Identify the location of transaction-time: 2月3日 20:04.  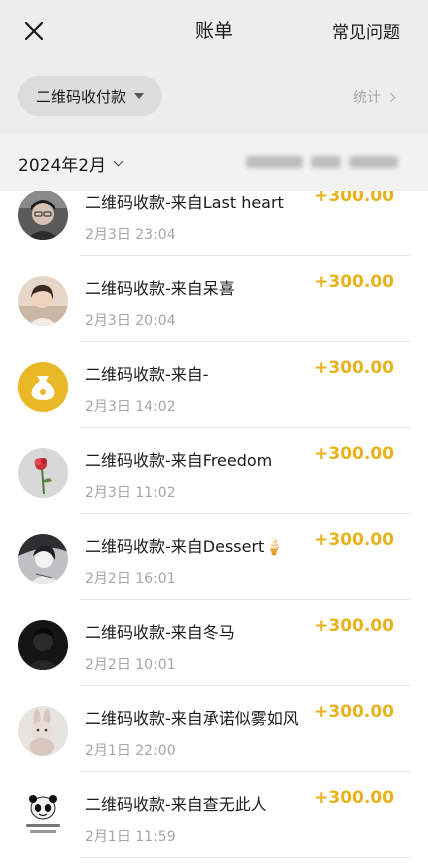
(130, 321).